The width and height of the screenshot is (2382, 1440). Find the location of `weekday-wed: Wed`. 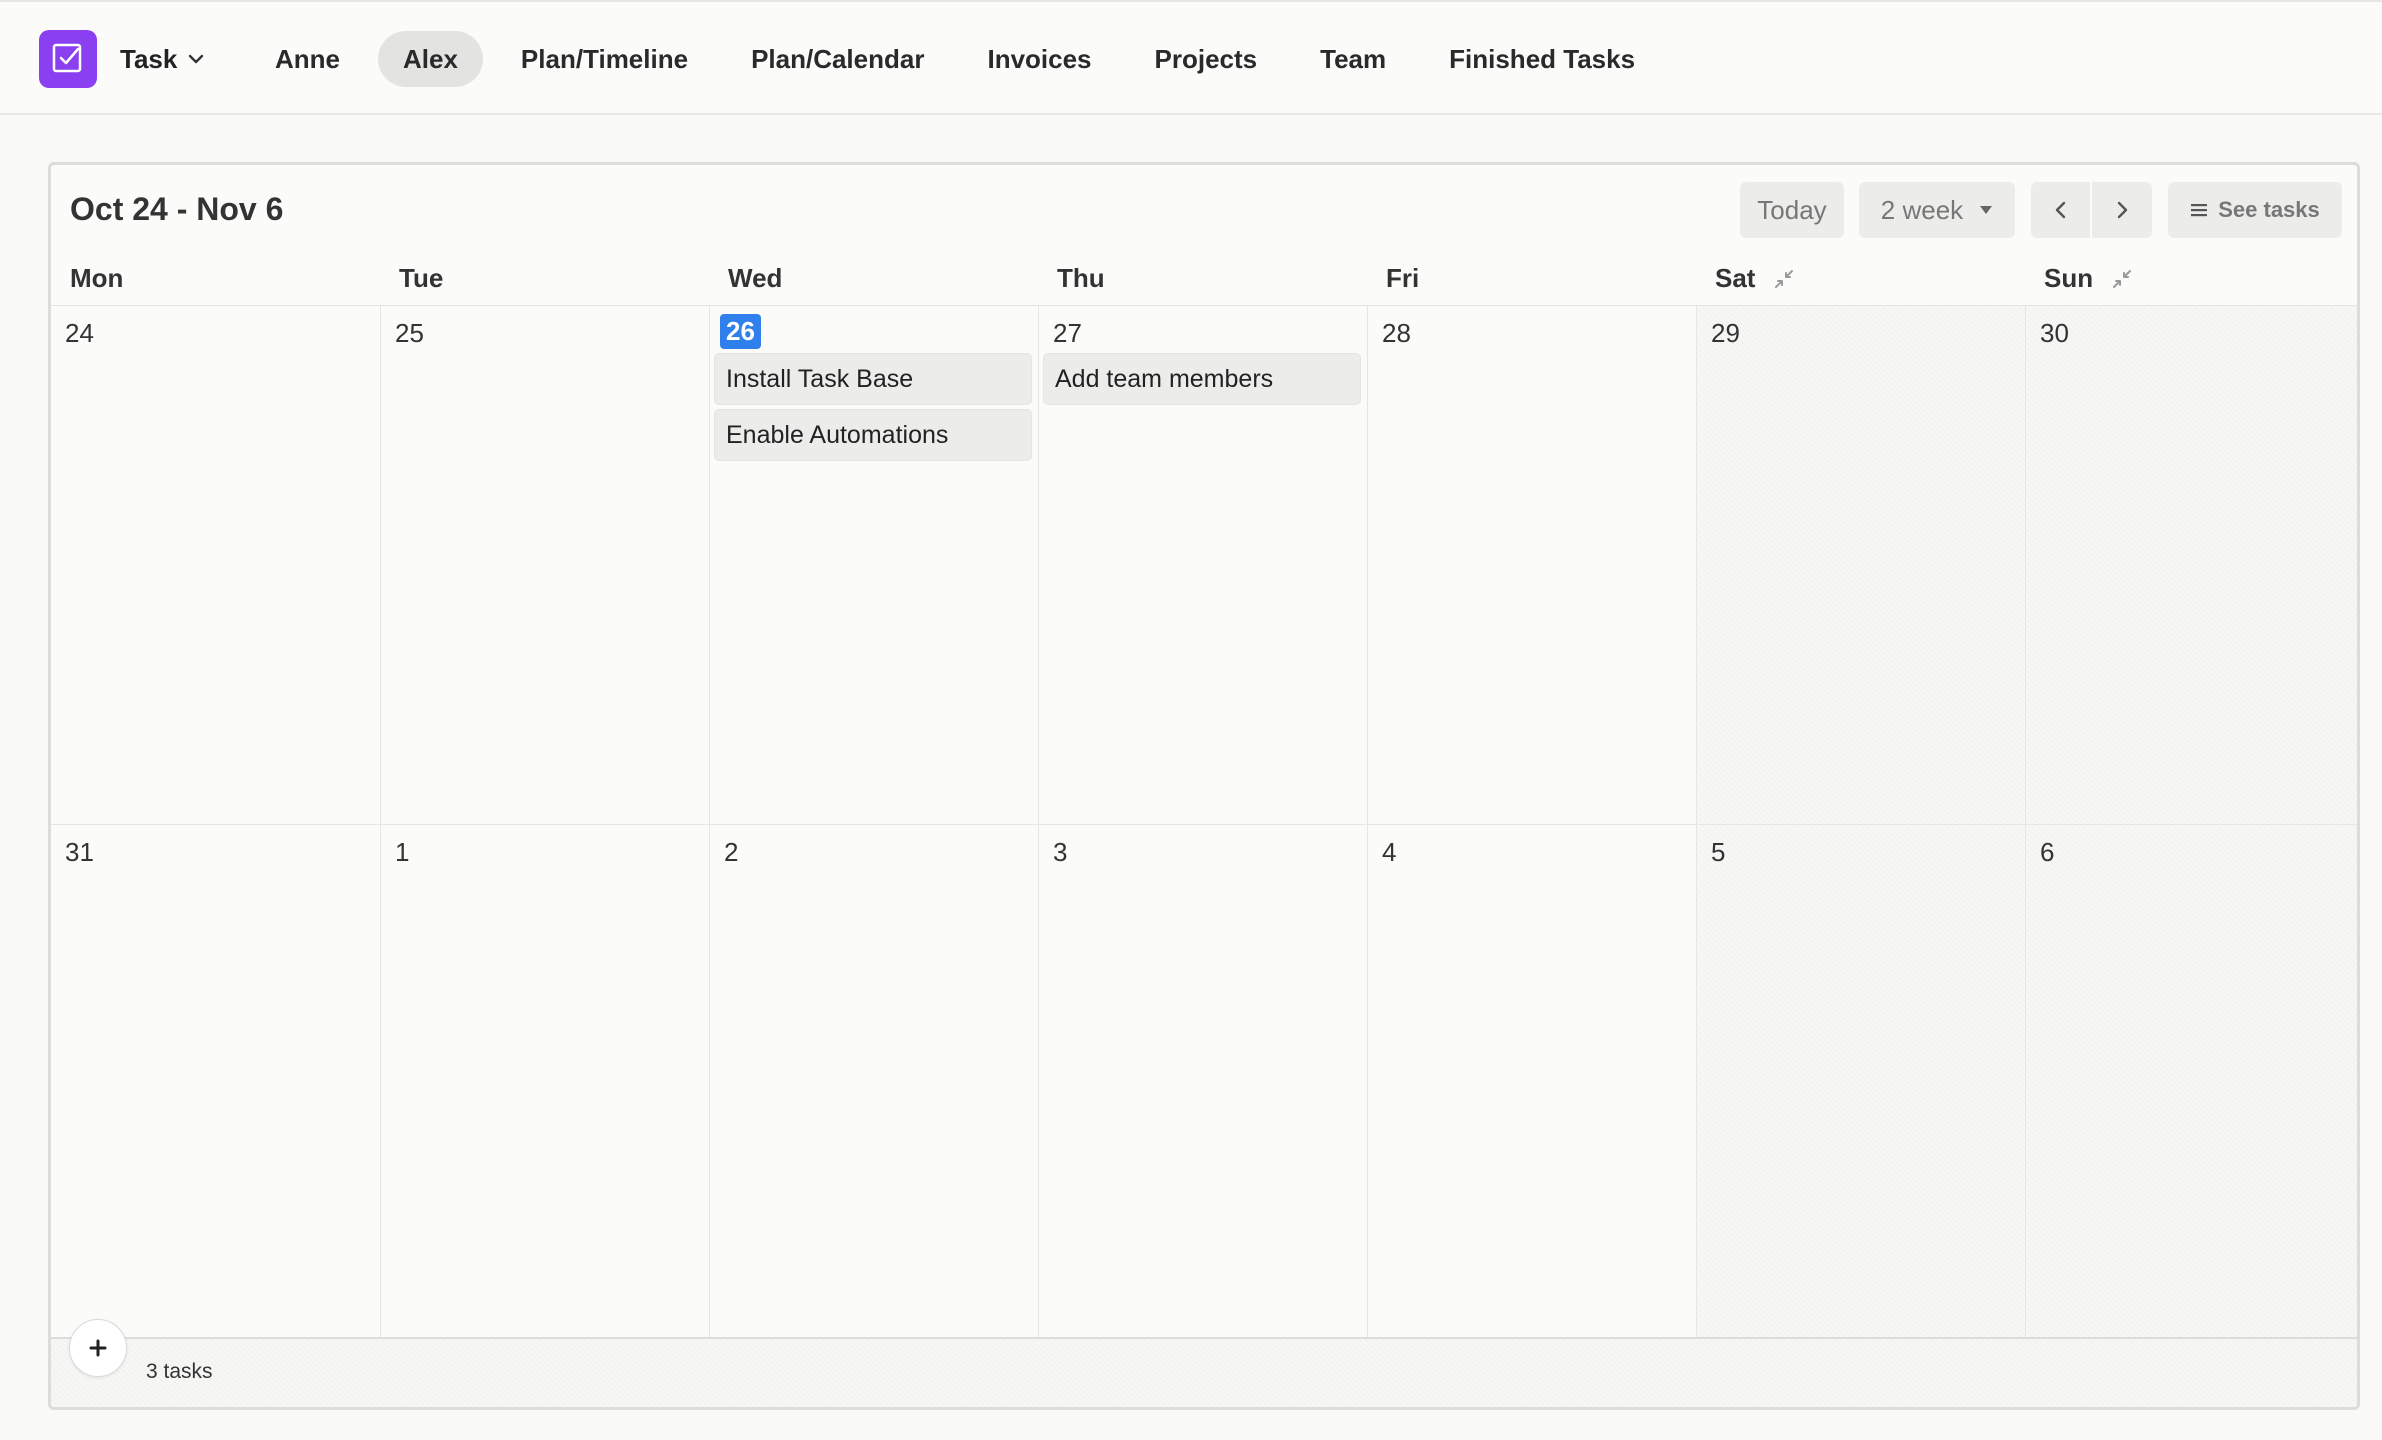

weekday-wed: Wed is located at coordinates (755, 278).